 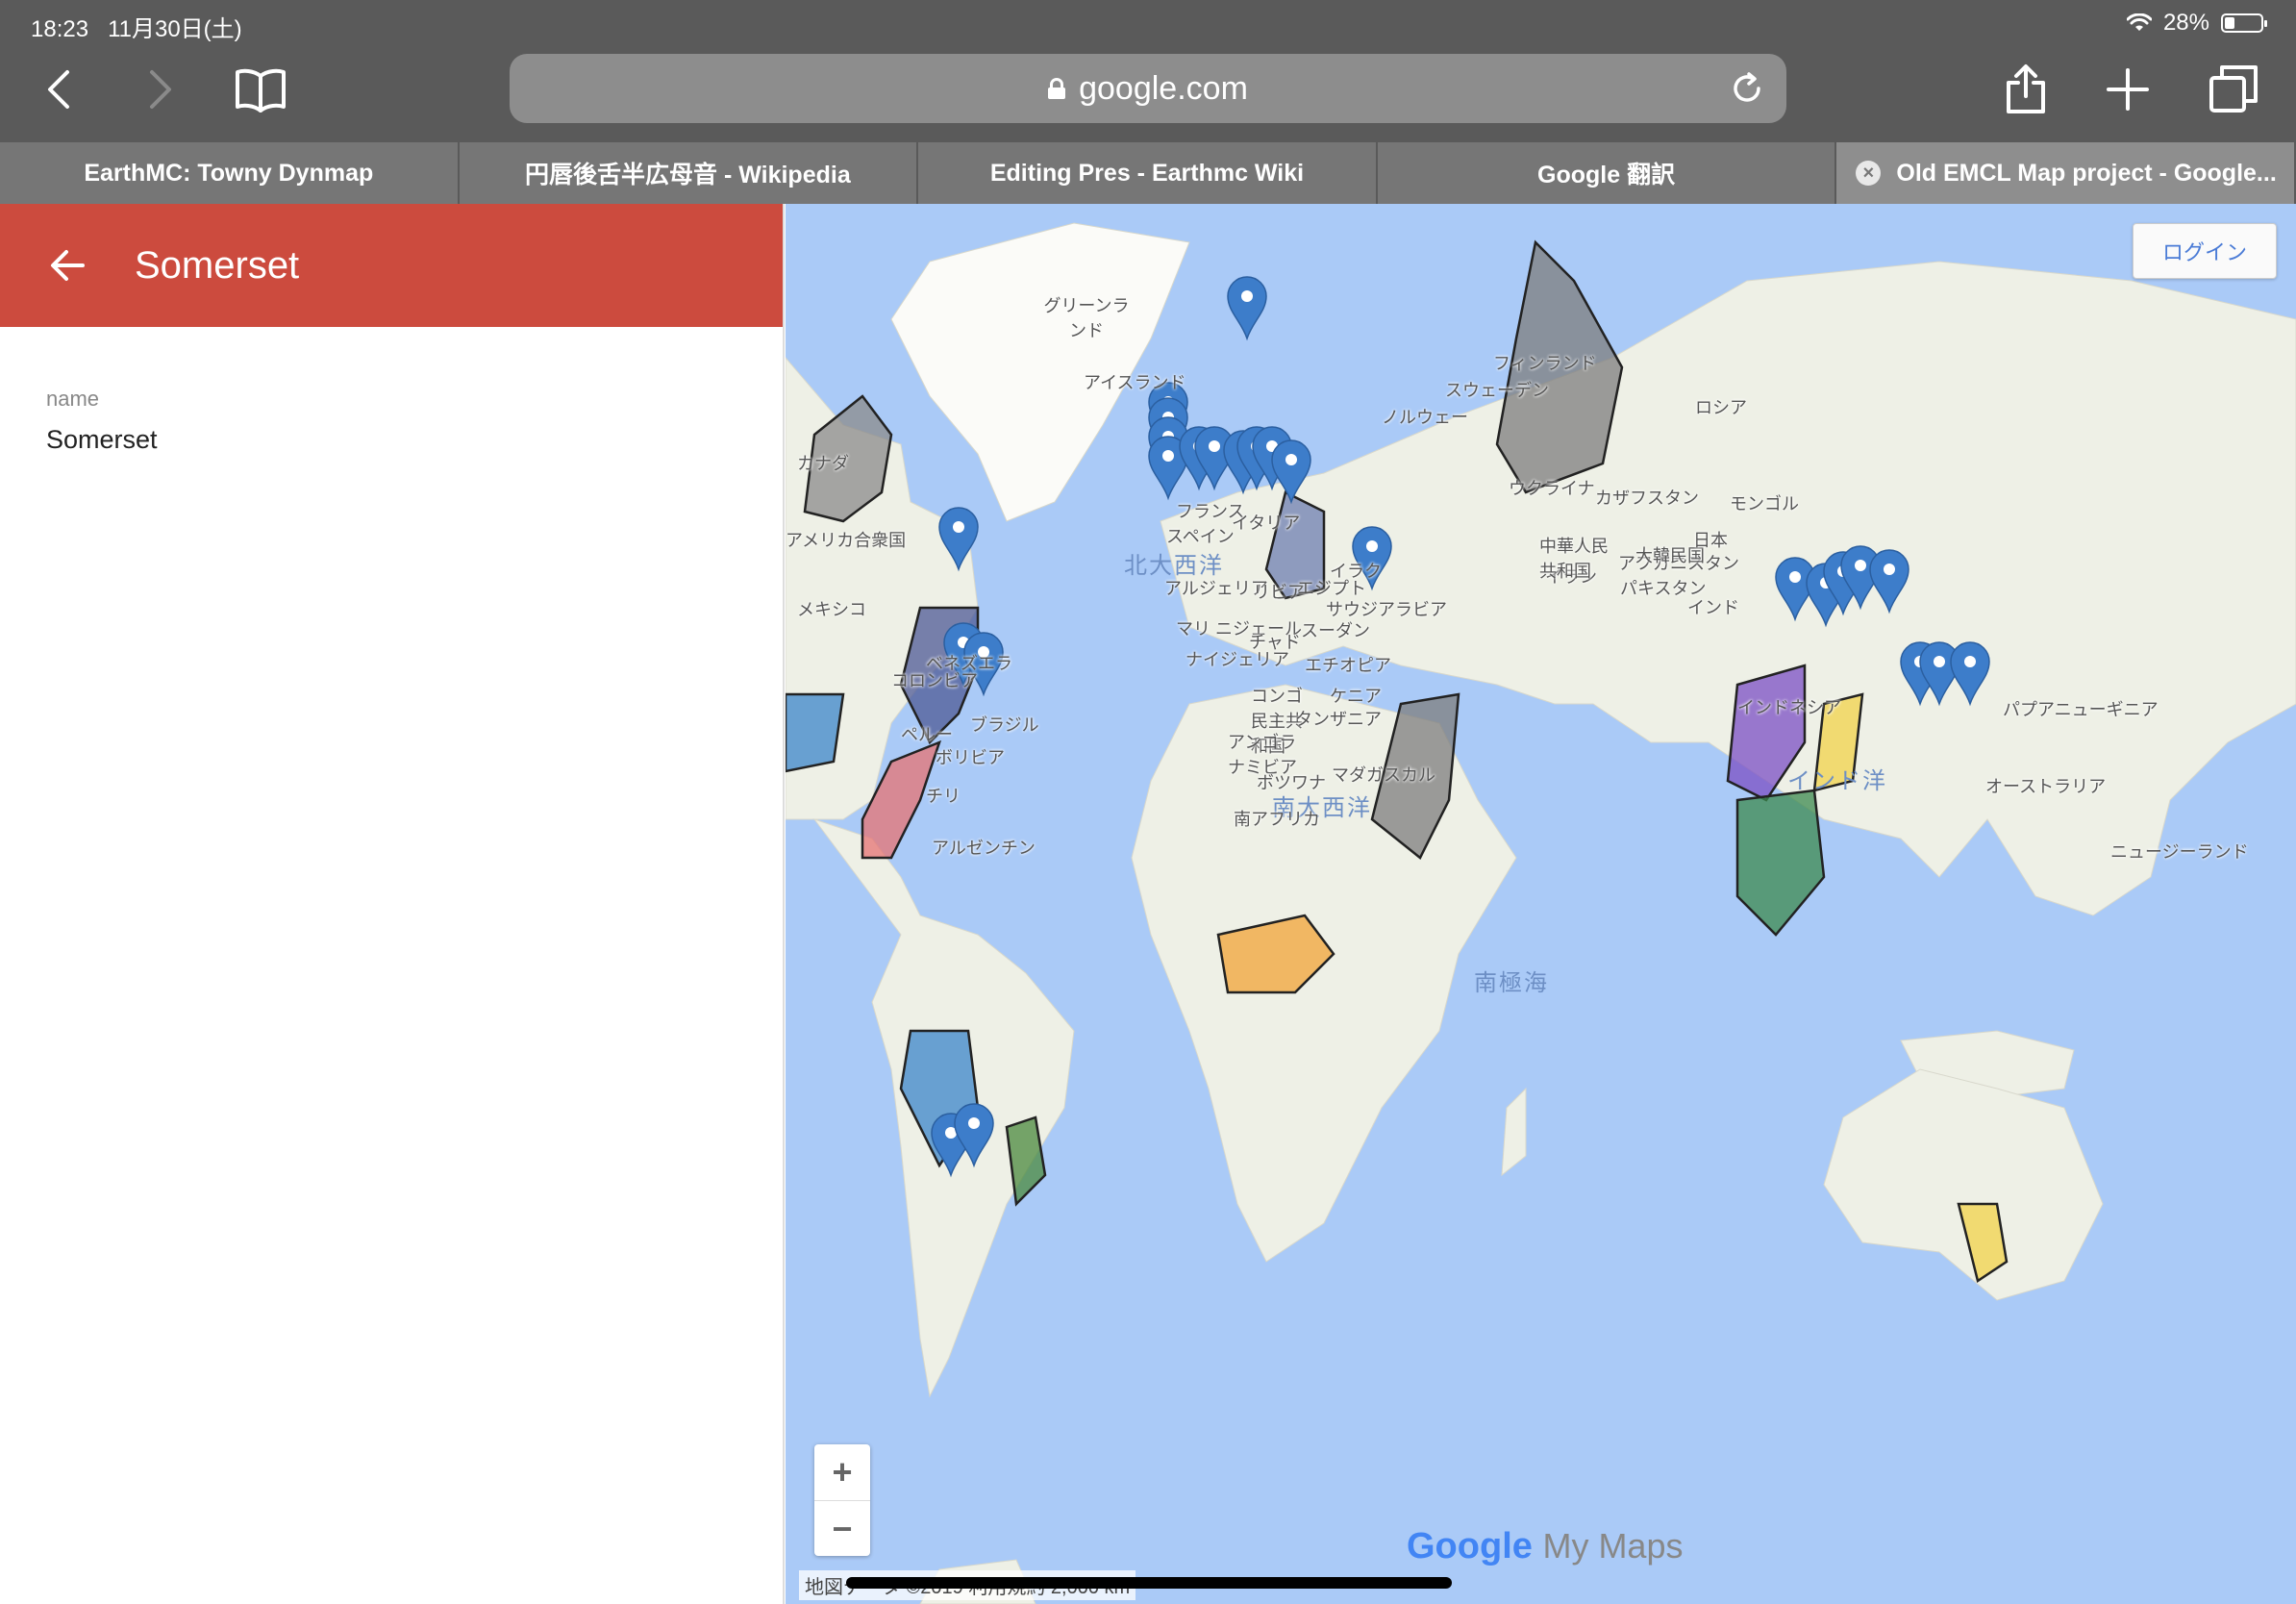 What do you see at coordinates (136, 29) in the screenshot?
I see `status-time: 18:23 11月30日(土)` at bounding box center [136, 29].